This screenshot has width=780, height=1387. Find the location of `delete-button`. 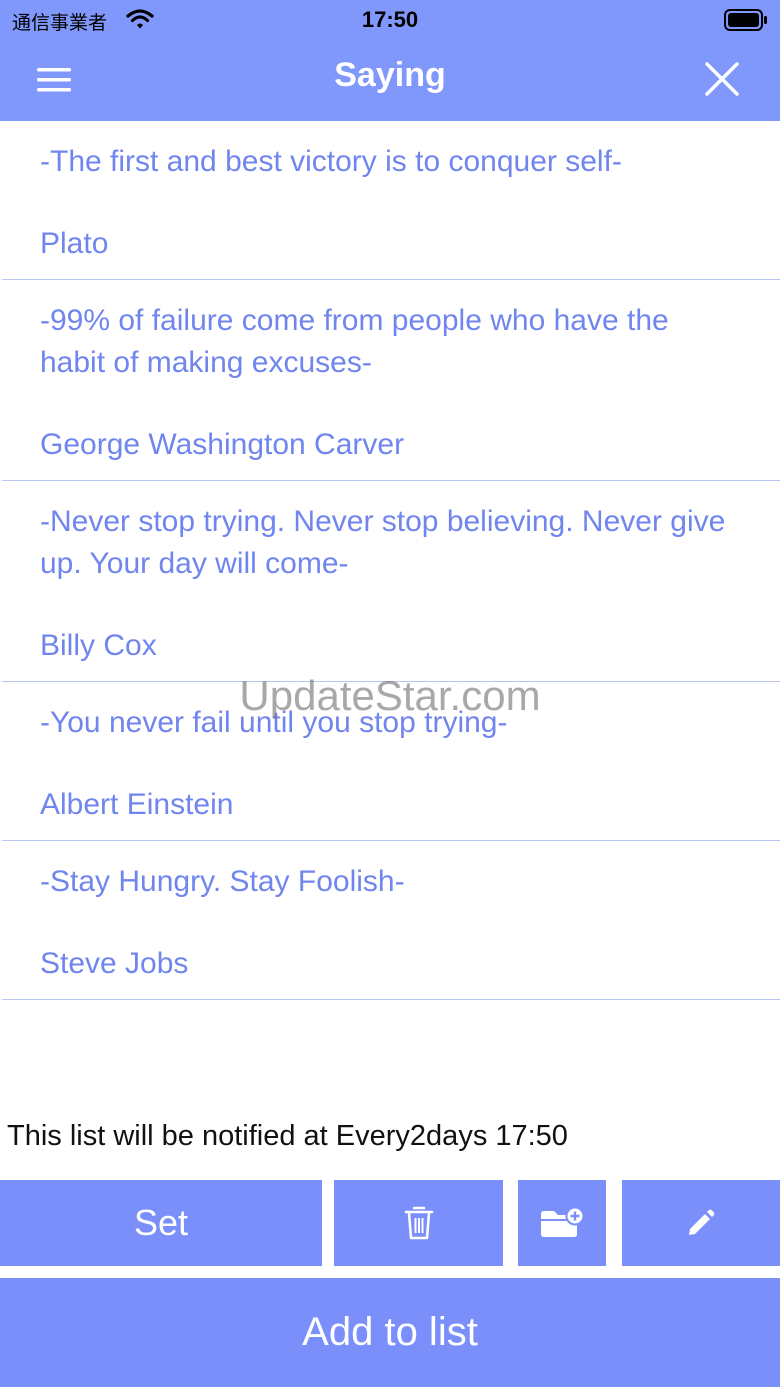

delete-button is located at coordinates (418, 1223).